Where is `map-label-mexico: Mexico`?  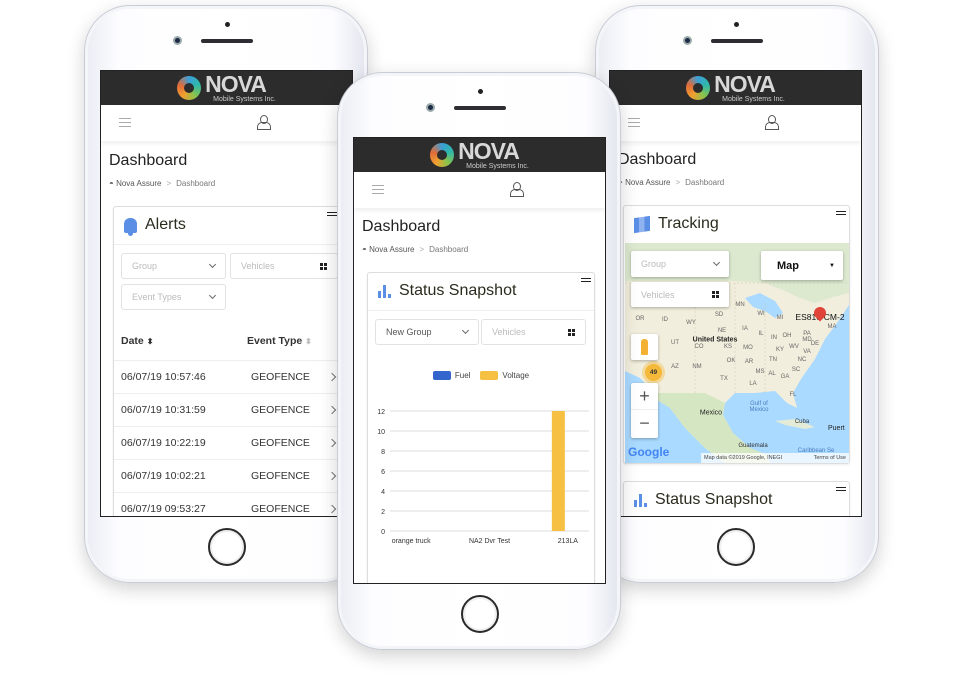
map-label-mexico: Mexico is located at coordinates (711, 413).